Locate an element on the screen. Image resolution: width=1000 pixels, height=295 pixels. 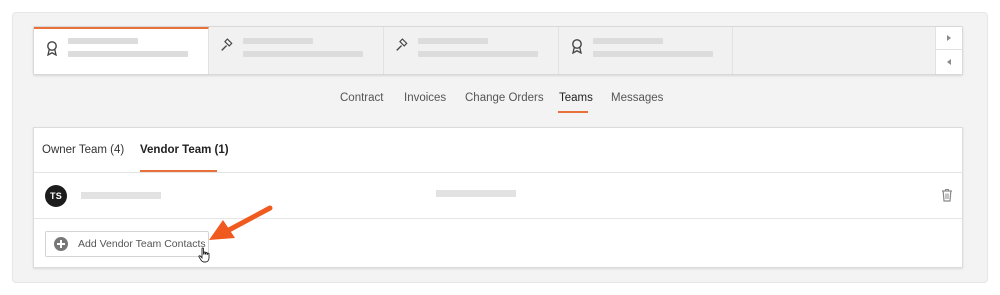
carousel-prev-button is located at coordinates (949, 61).